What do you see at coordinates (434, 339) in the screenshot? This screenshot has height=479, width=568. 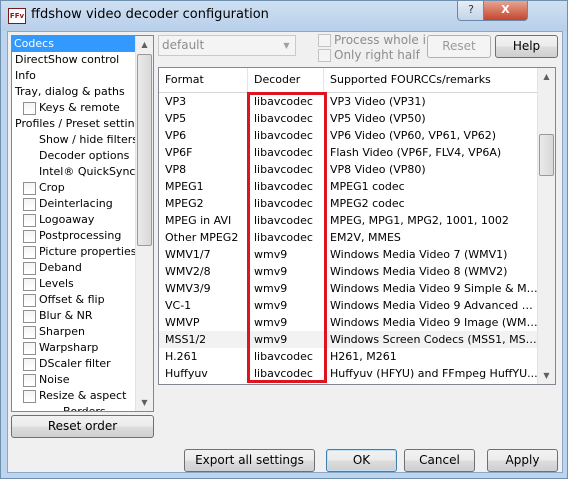 I see `cell-remarks: Windows Screen Codecs (MSS1, MSS2)` at bounding box center [434, 339].